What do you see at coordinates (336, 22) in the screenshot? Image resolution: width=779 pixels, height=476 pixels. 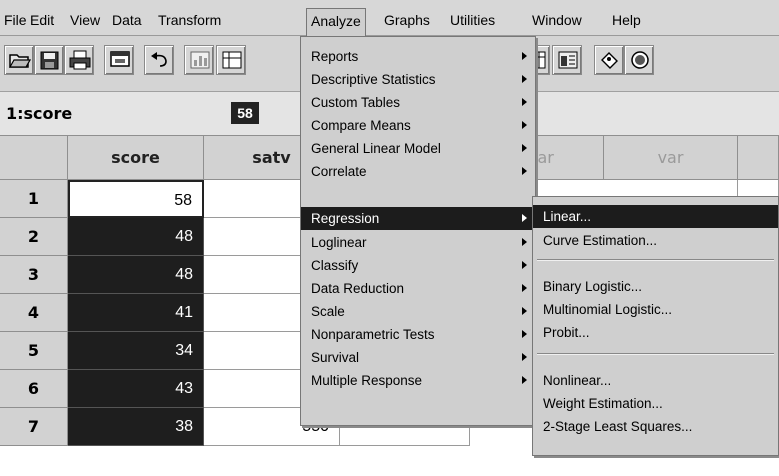 I see `menu-analyze: Analyze` at bounding box center [336, 22].